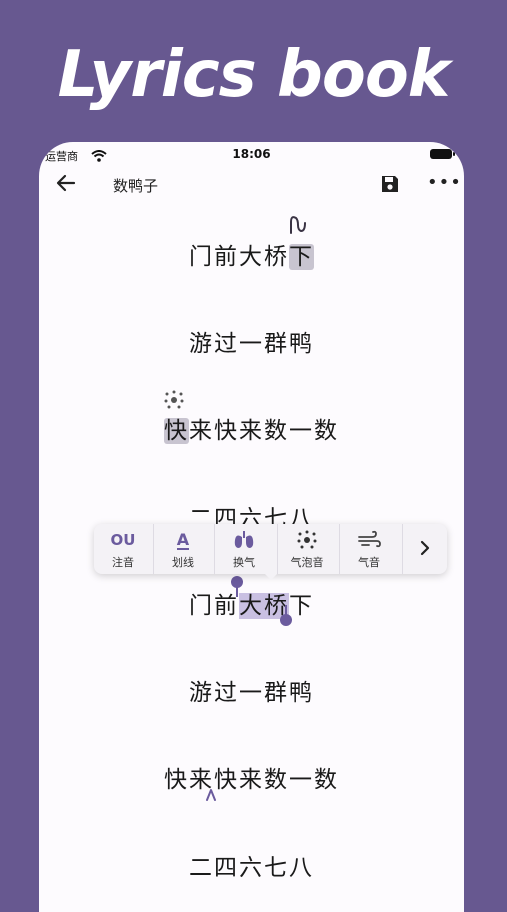 The height and width of the screenshot is (912, 507). I want to click on selection-end-handle, so click(286, 620).